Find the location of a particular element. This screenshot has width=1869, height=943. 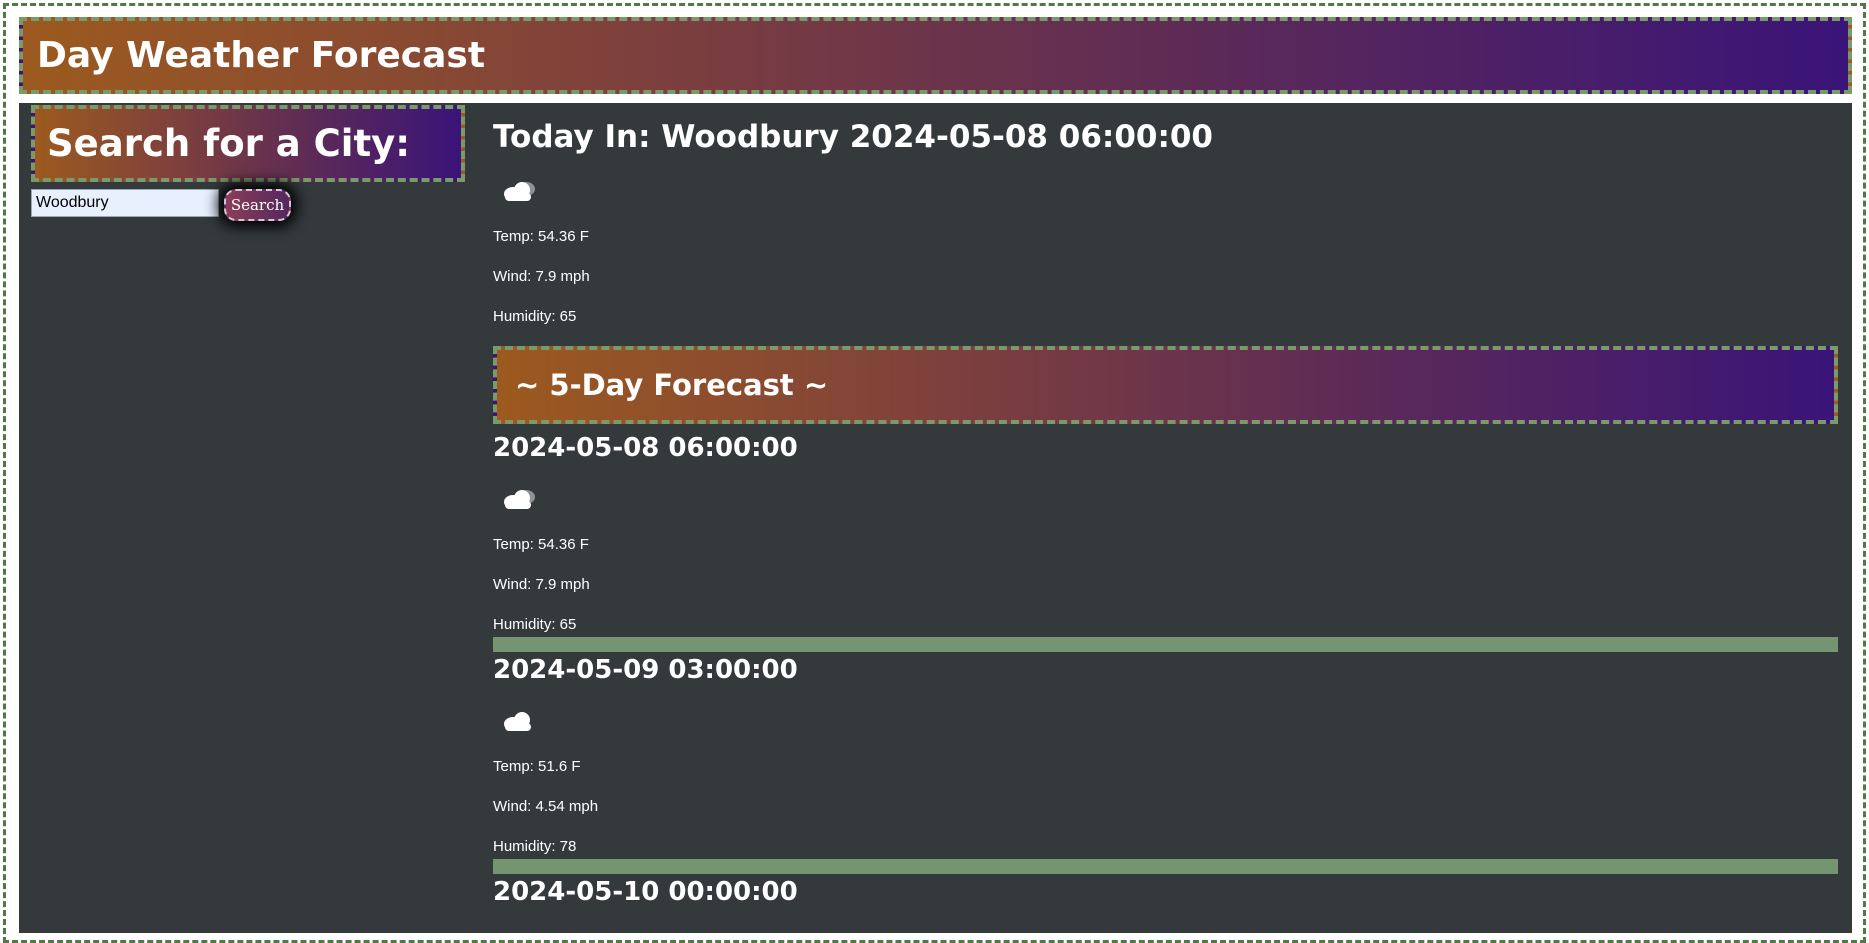

forecast-day-date: 2024-05-09 03:00:00 is located at coordinates (645, 670).